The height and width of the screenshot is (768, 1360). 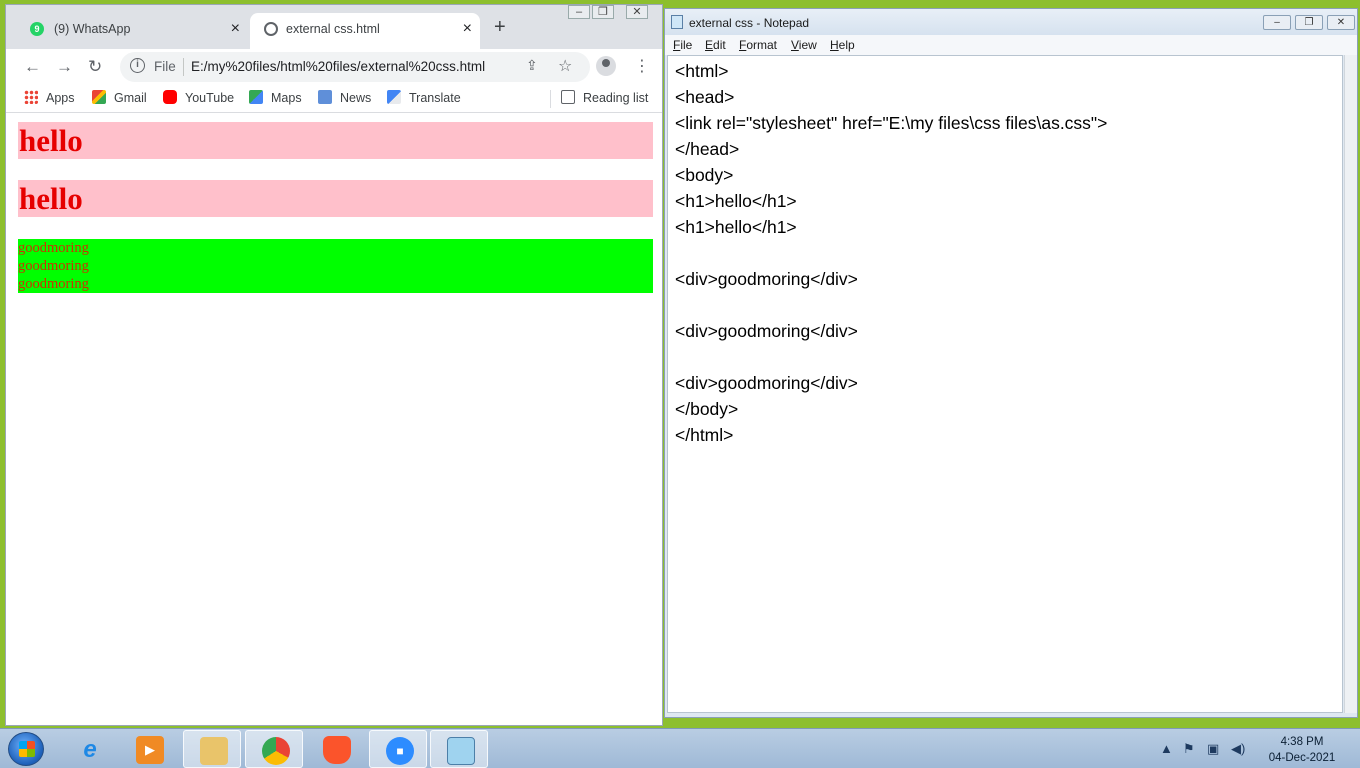 I want to click on bookmark-youtube: YouTube, so click(x=198, y=97).